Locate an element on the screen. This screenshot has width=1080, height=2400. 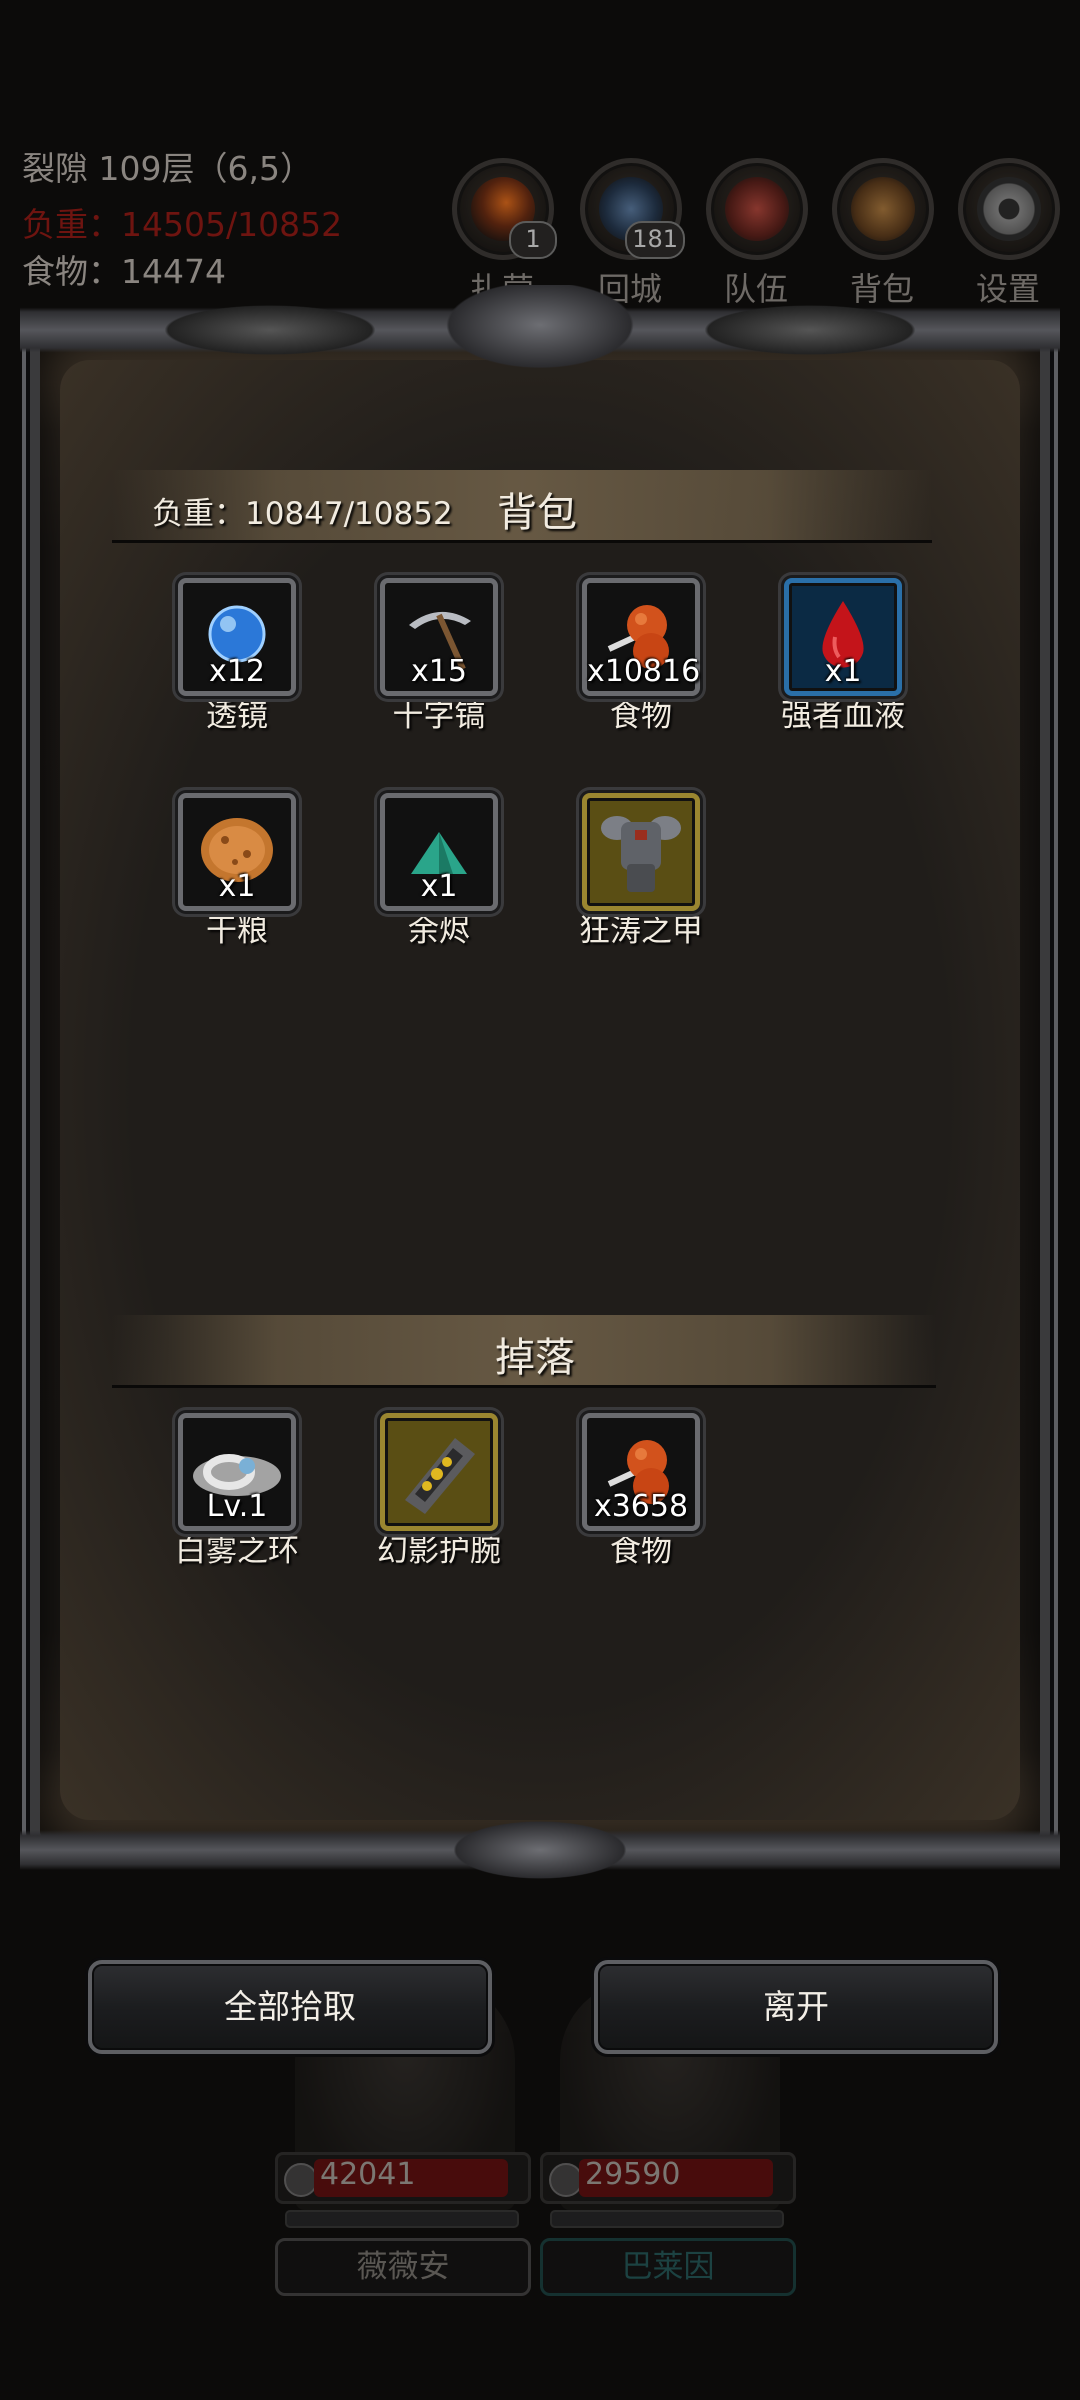
item-qty: x12 is located at coordinates (237, 671).